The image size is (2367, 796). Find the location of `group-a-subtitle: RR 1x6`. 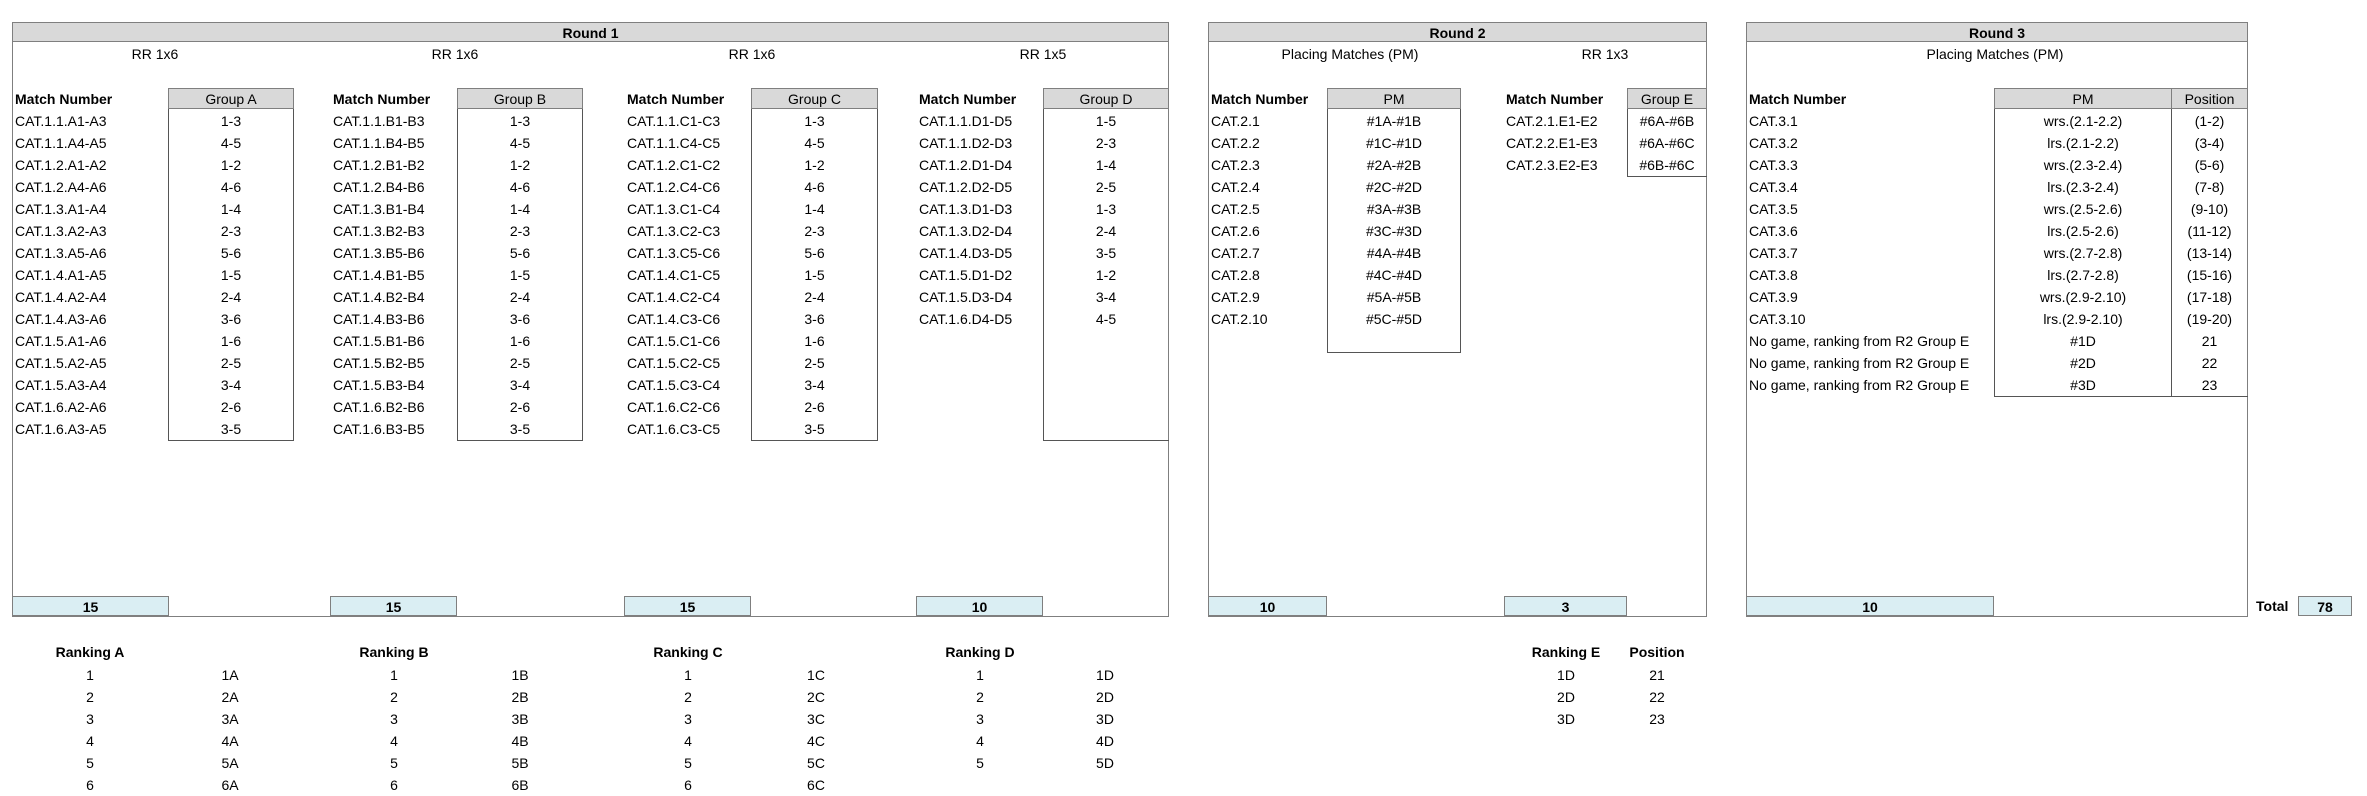

group-a-subtitle: RR 1x6 is located at coordinates (155, 54).